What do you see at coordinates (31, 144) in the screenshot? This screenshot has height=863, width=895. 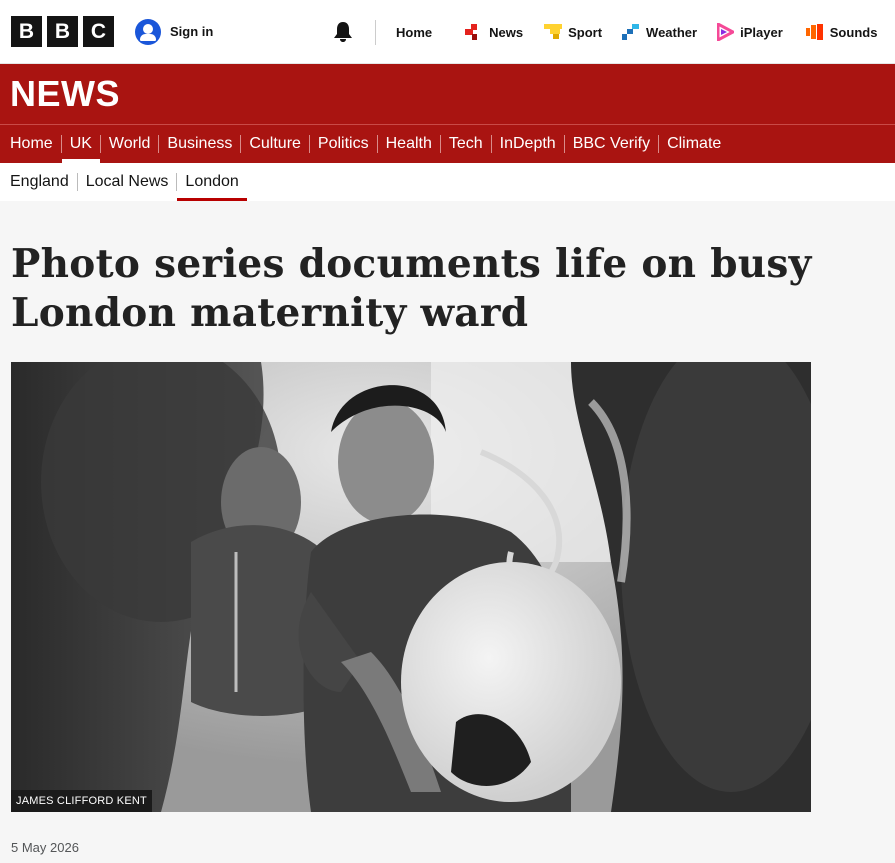 I see `section-nav-home: Home` at bounding box center [31, 144].